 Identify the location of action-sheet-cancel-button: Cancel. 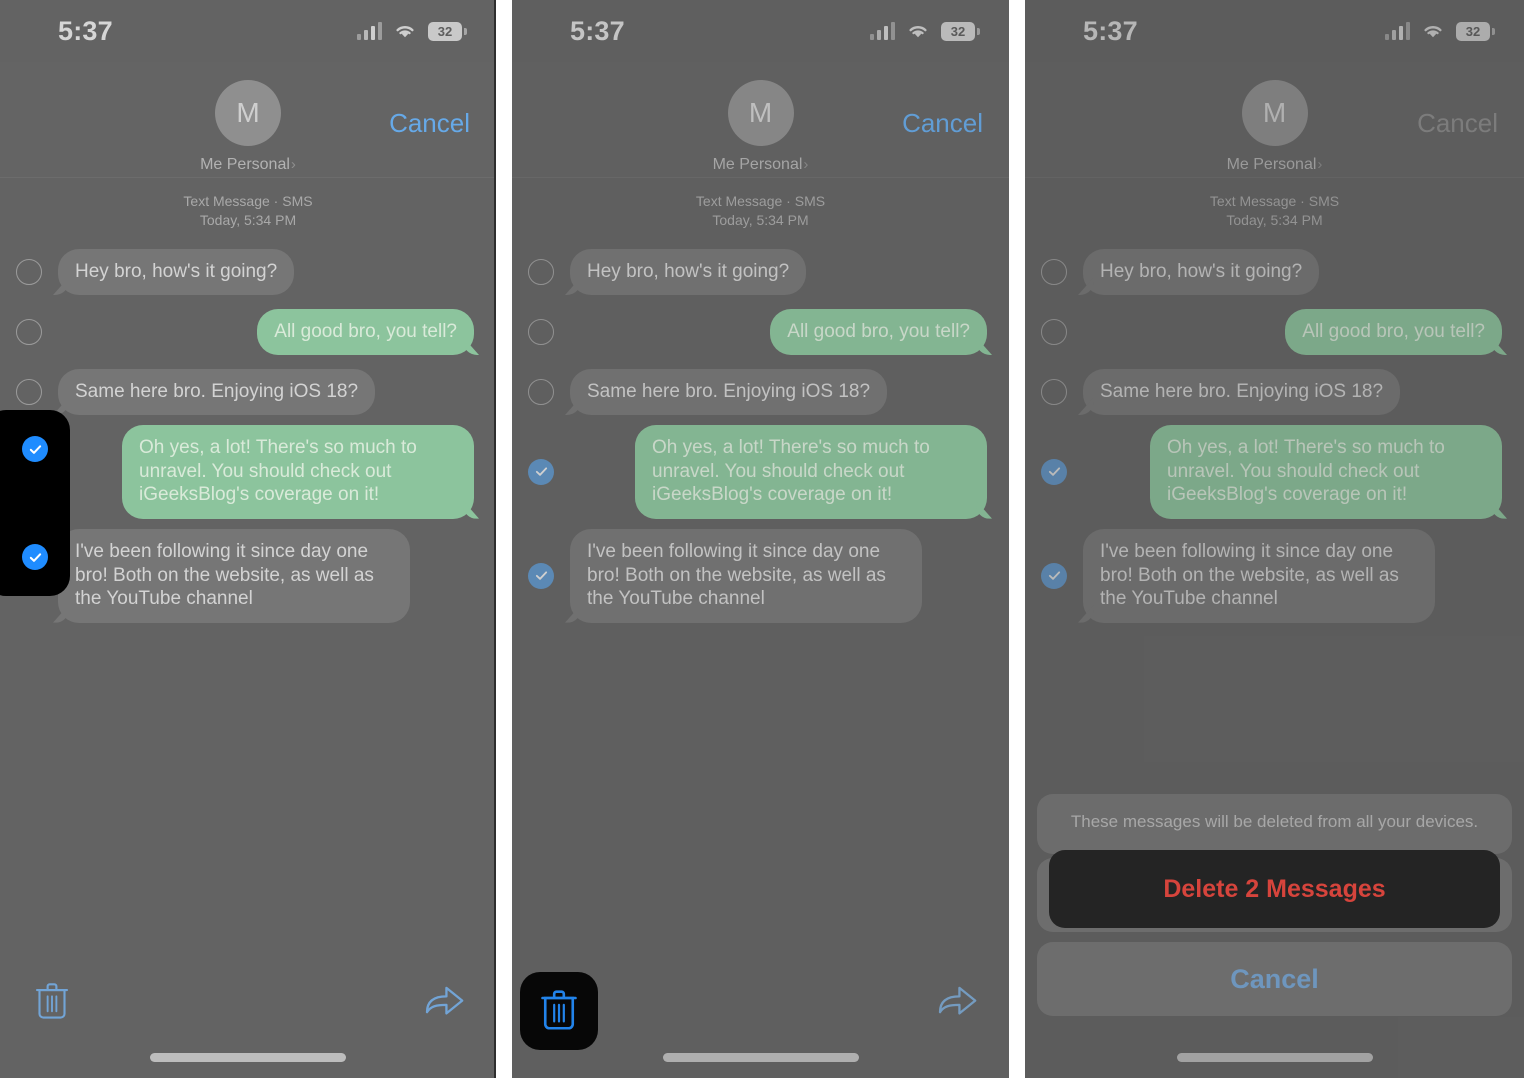
(1274, 979).